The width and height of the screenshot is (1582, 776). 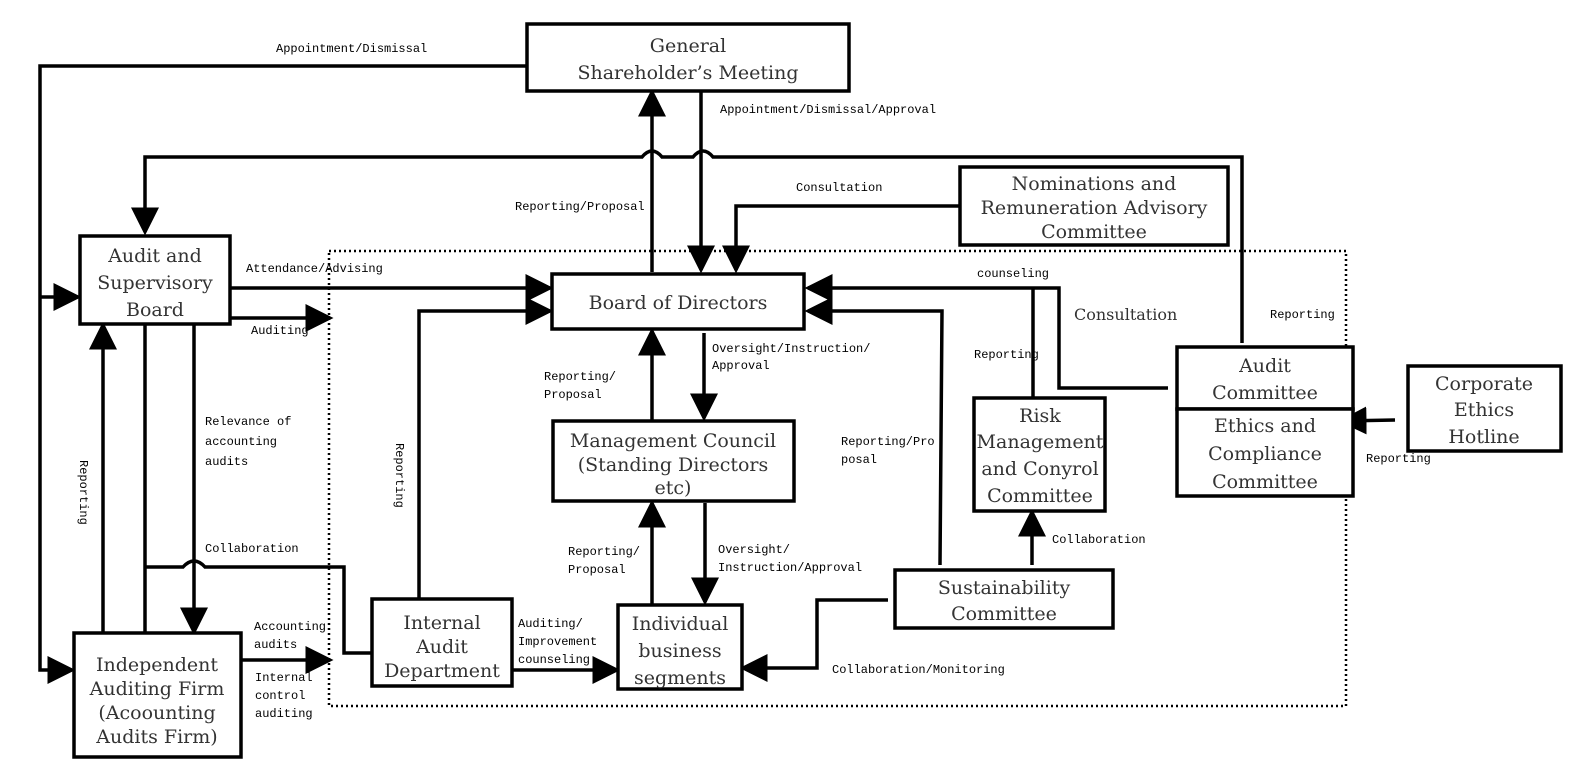 I want to click on label-consultation-nrac: Consultation, so click(x=839, y=188).